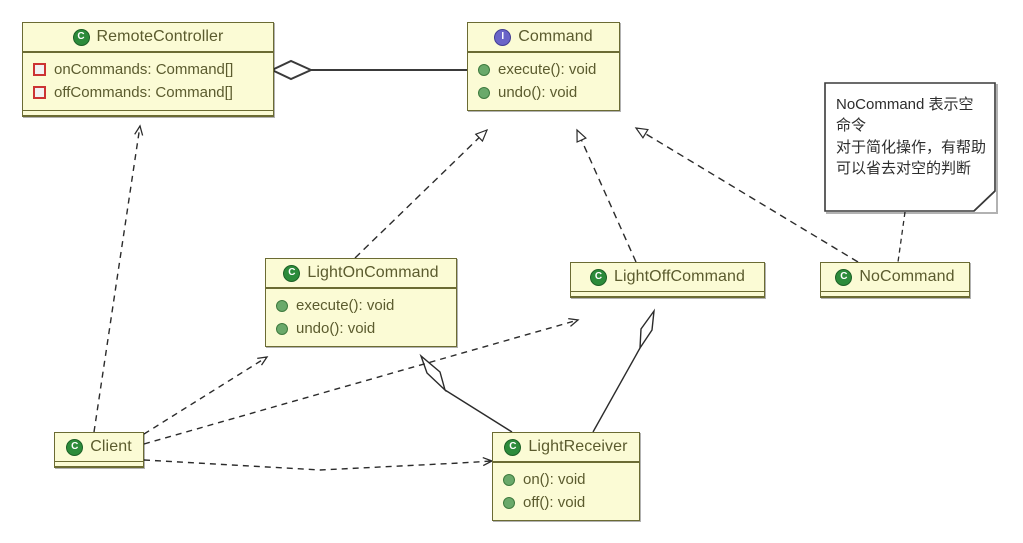 This screenshot has width=1023, height=543. Describe the element at coordinates (578, 446) in the screenshot. I see `class-name-label: LightReceiver` at that location.